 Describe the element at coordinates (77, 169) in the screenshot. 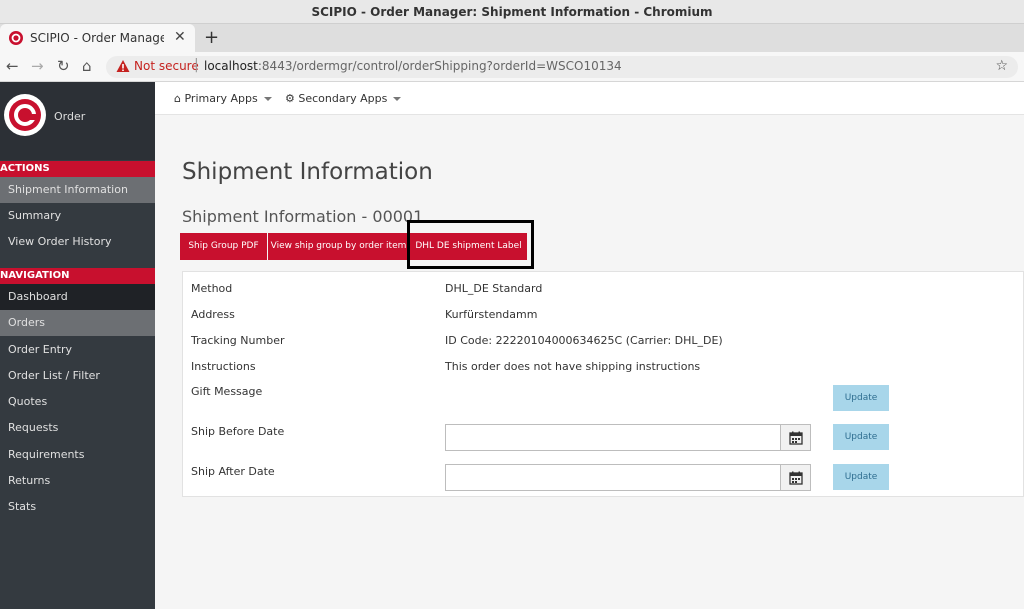

I see `actions-header: ACTIONS` at that location.